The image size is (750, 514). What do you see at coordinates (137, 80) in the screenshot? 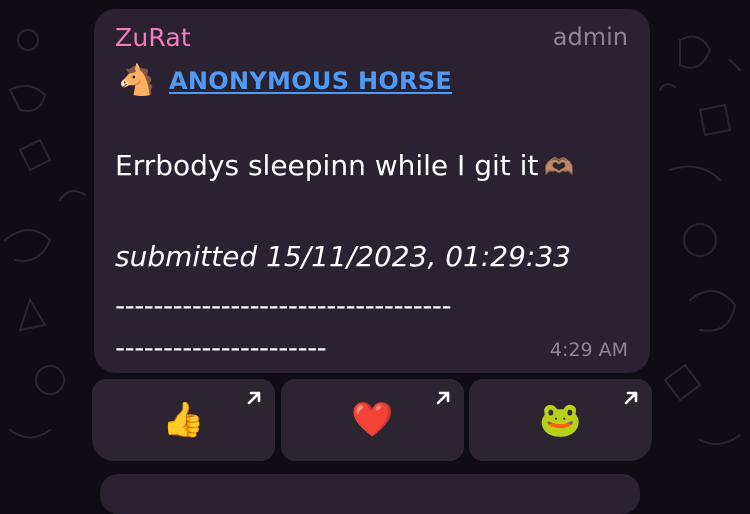
I see `horse-emoji-icon: 🐴` at bounding box center [137, 80].